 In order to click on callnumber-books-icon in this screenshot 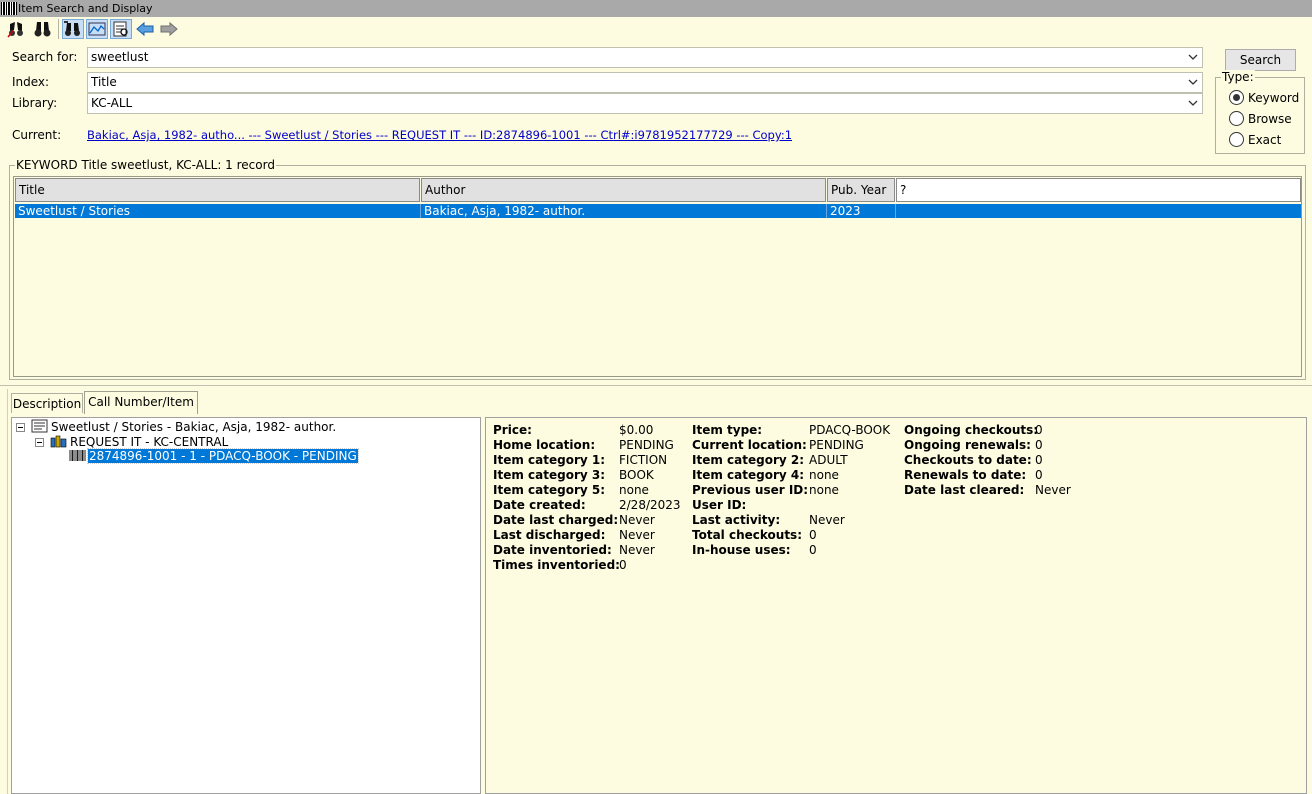, I will do `click(58, 441)`.